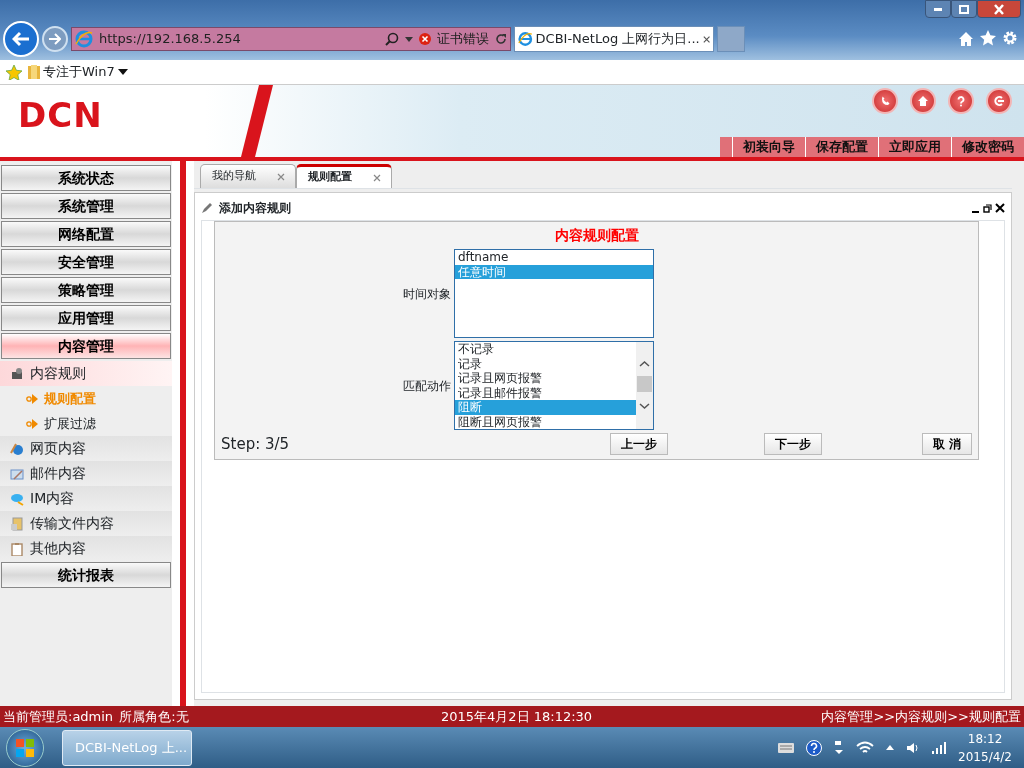 This screenshot has height=768, width=1024. Describe the element at coordinates (545, 421) in the screenshot. I see `list-option: 阻断且网页报警` at that location.